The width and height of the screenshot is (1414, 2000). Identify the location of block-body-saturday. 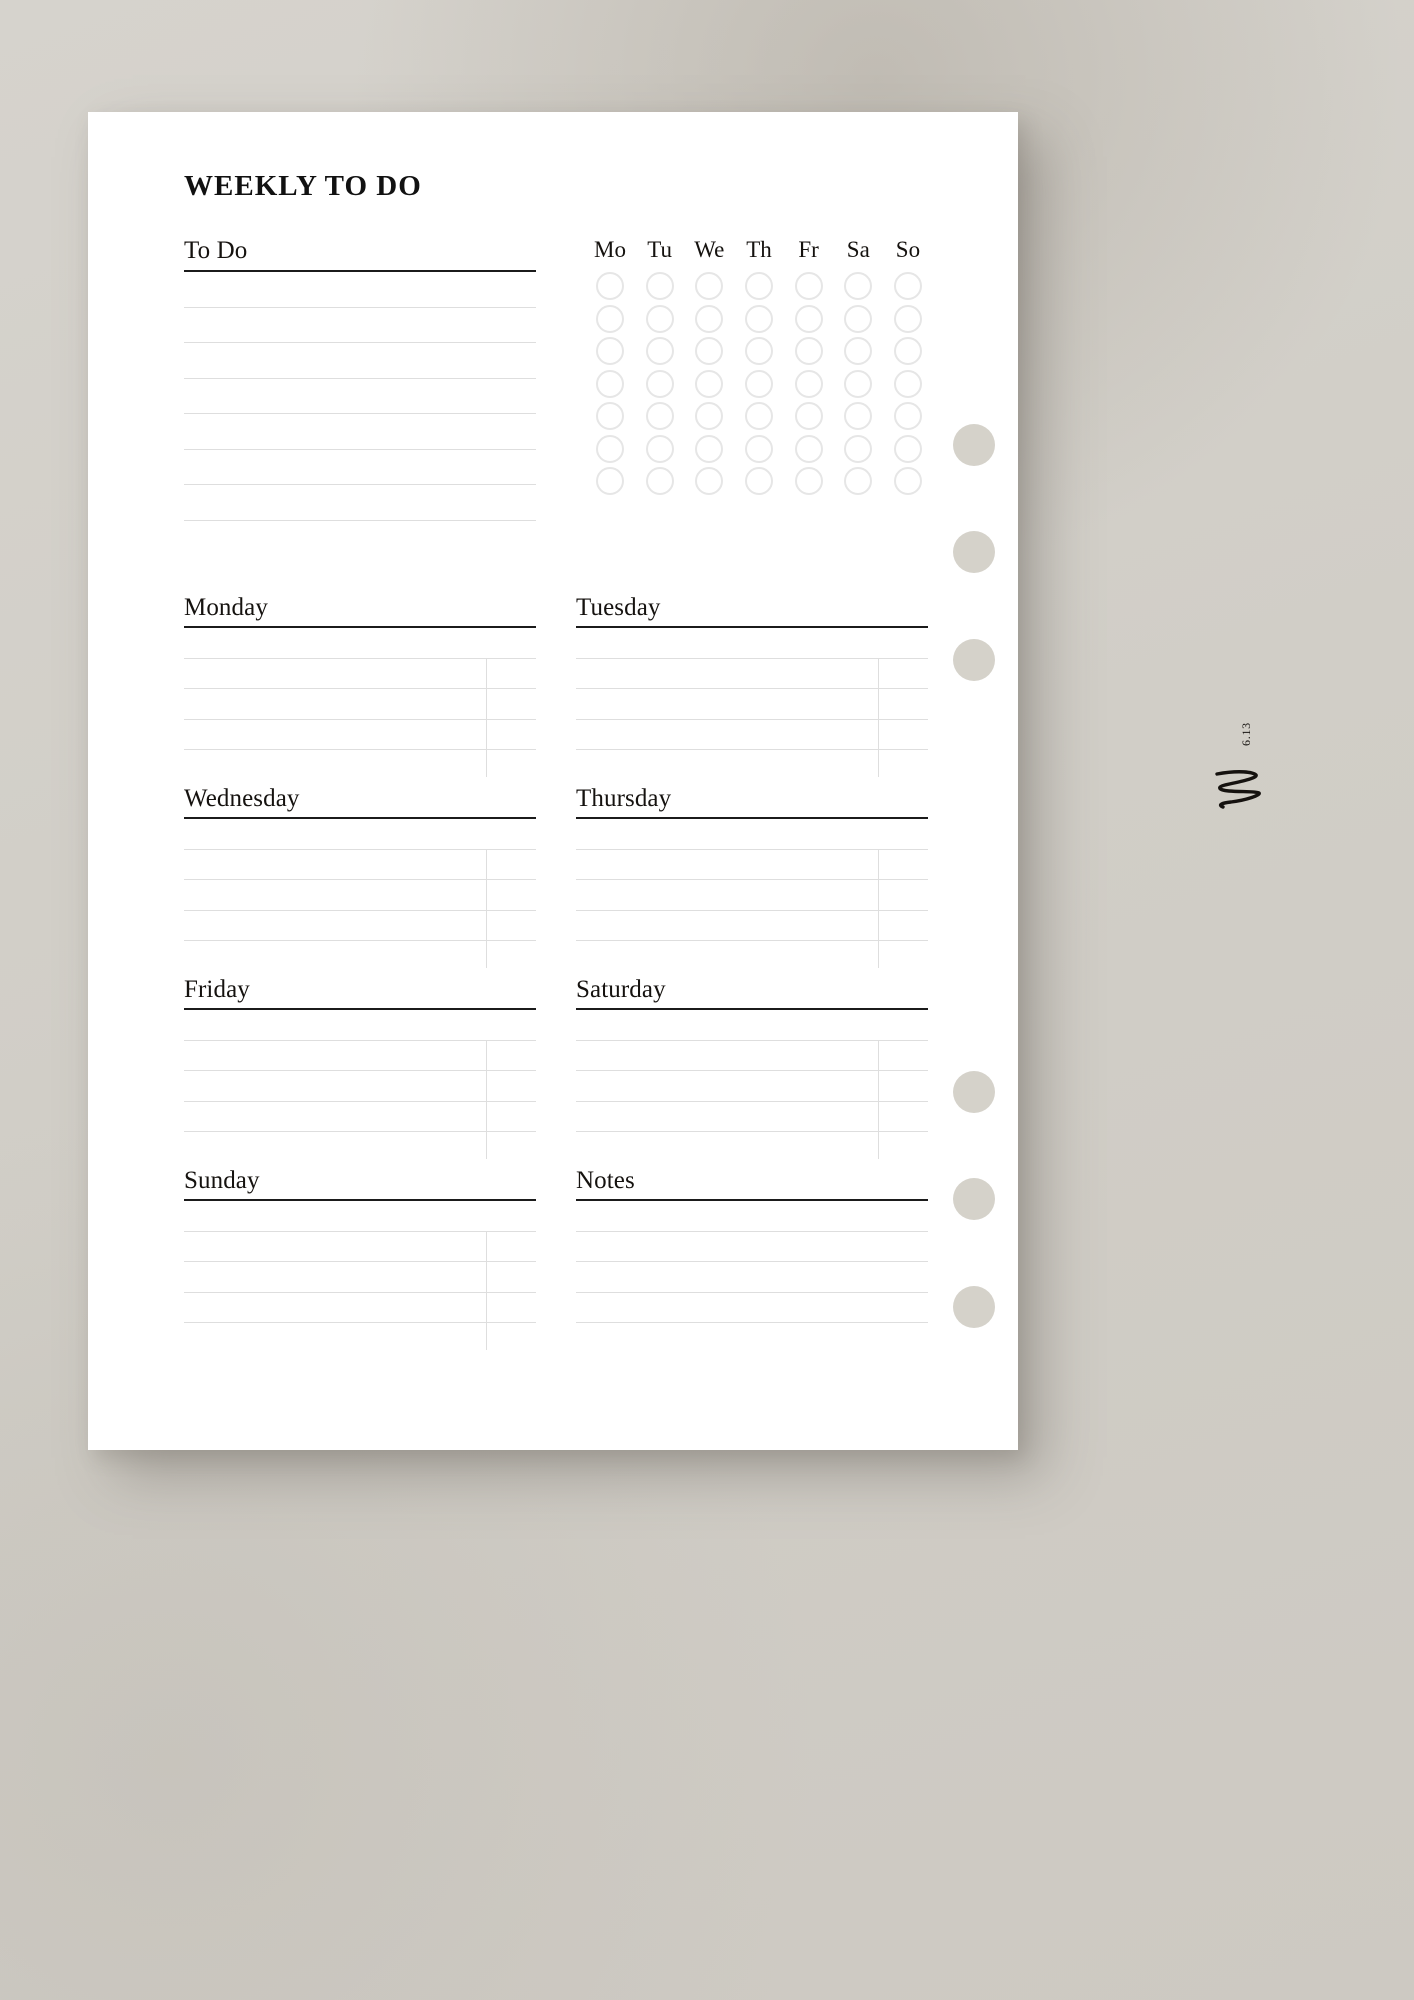
(752, 1099).